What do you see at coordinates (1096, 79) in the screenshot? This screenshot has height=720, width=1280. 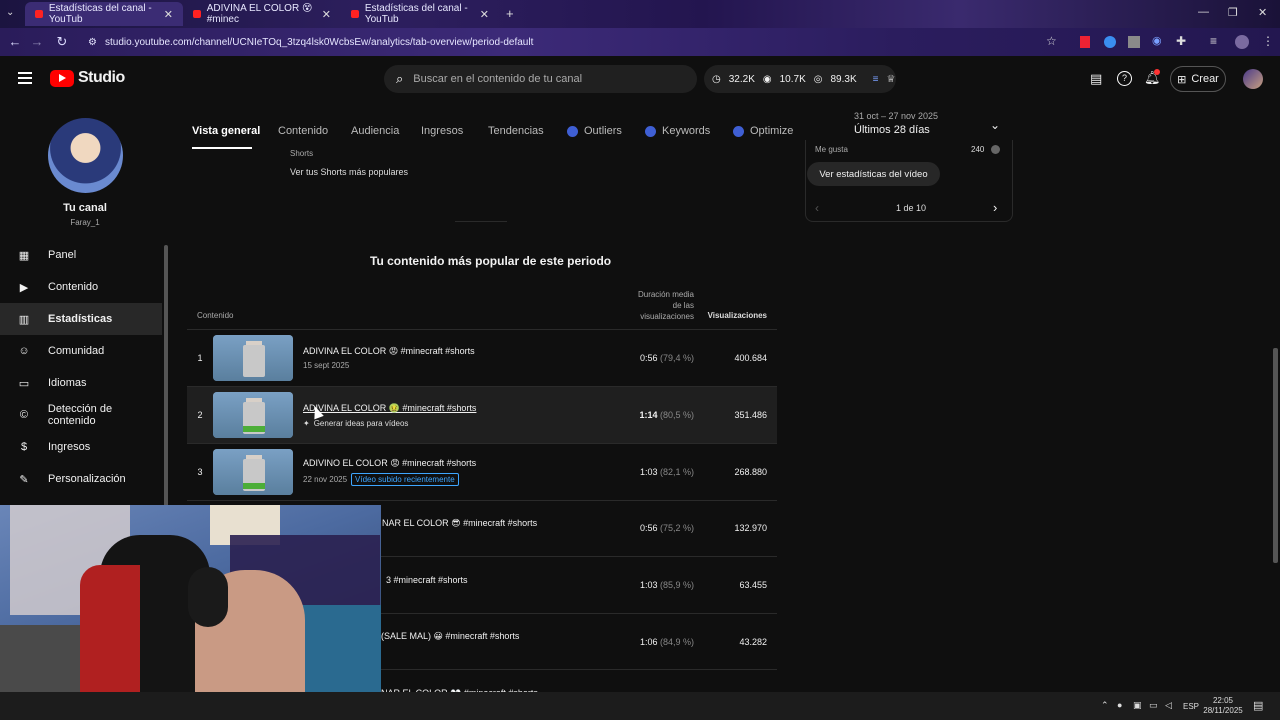 I see `feedback-icon: ▤` at bounding box center [1096, 79].